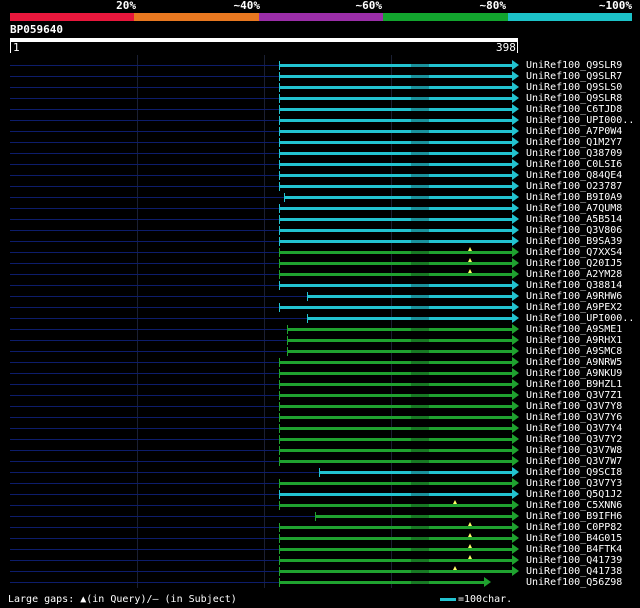  What do you see at coordinates (574, 307) in the screenshot?
I see `hit-label-link: UniRef100_A9PEX2` at bounding box center [574, 307].